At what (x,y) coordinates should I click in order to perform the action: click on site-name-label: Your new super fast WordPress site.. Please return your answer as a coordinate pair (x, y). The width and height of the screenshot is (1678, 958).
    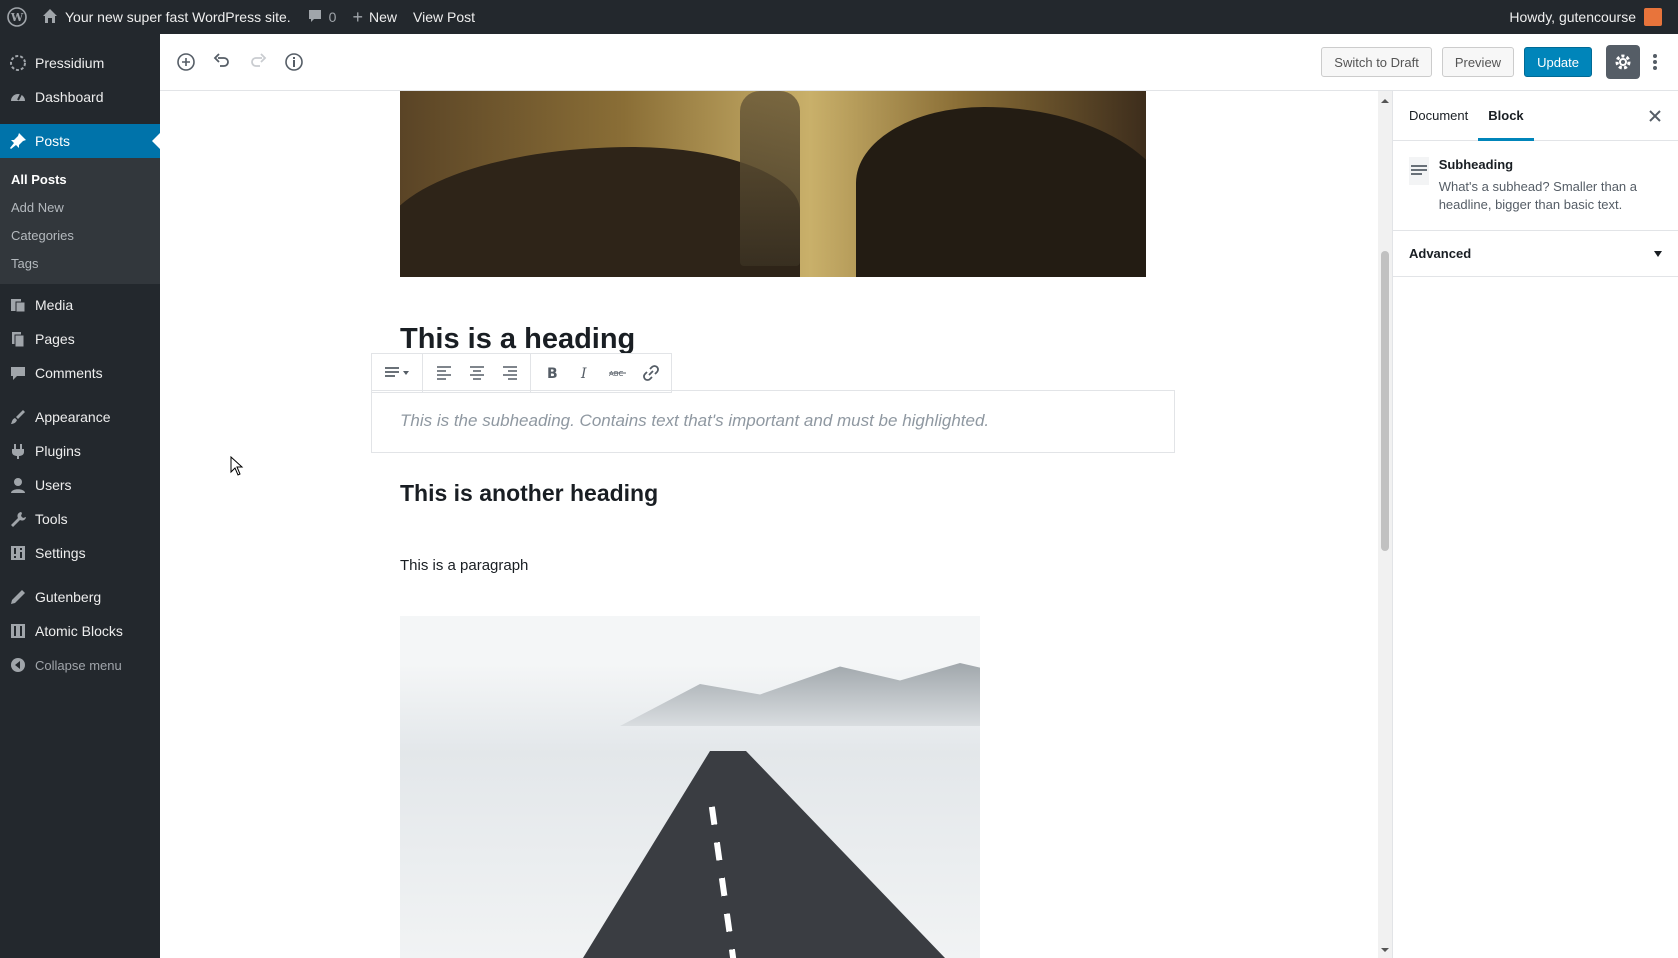
    Looking at the image, I should click on (178, 17).